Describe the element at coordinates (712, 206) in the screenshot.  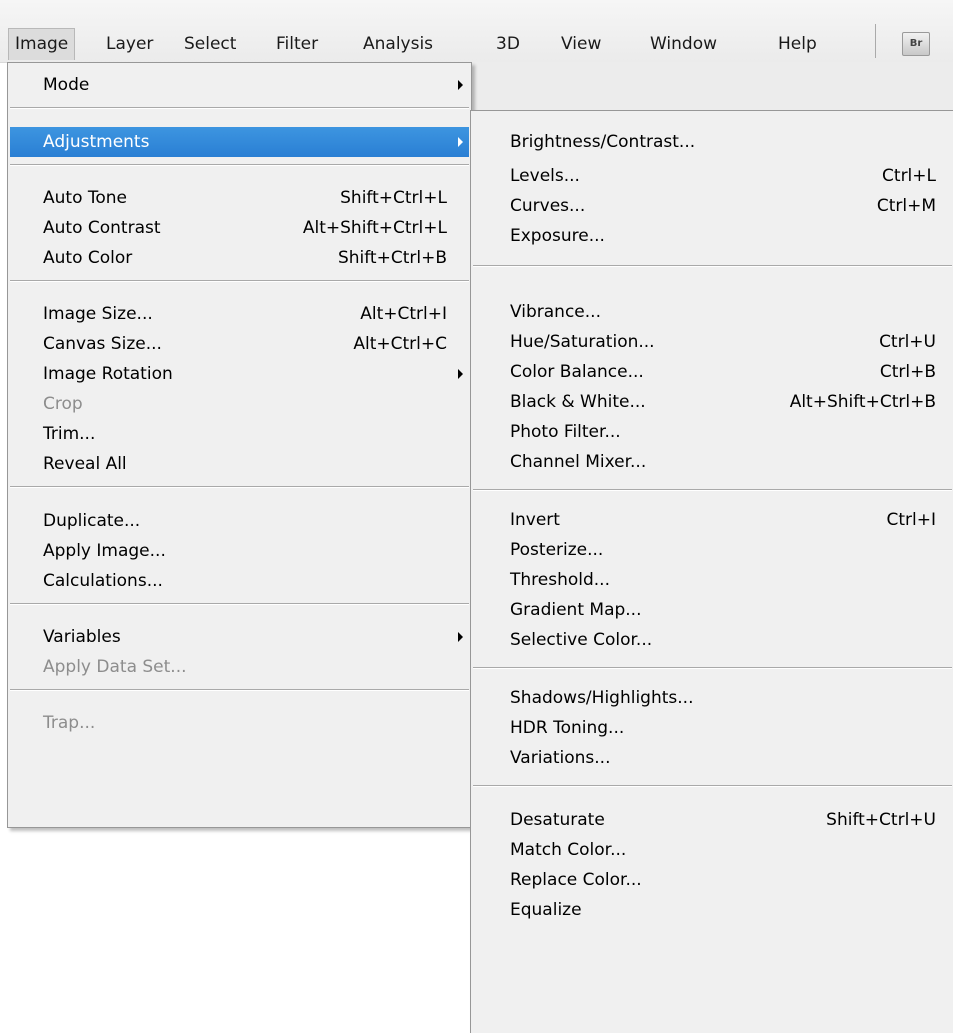
I see `menu-item-curves: Curves... Ctrl+M` at that location.